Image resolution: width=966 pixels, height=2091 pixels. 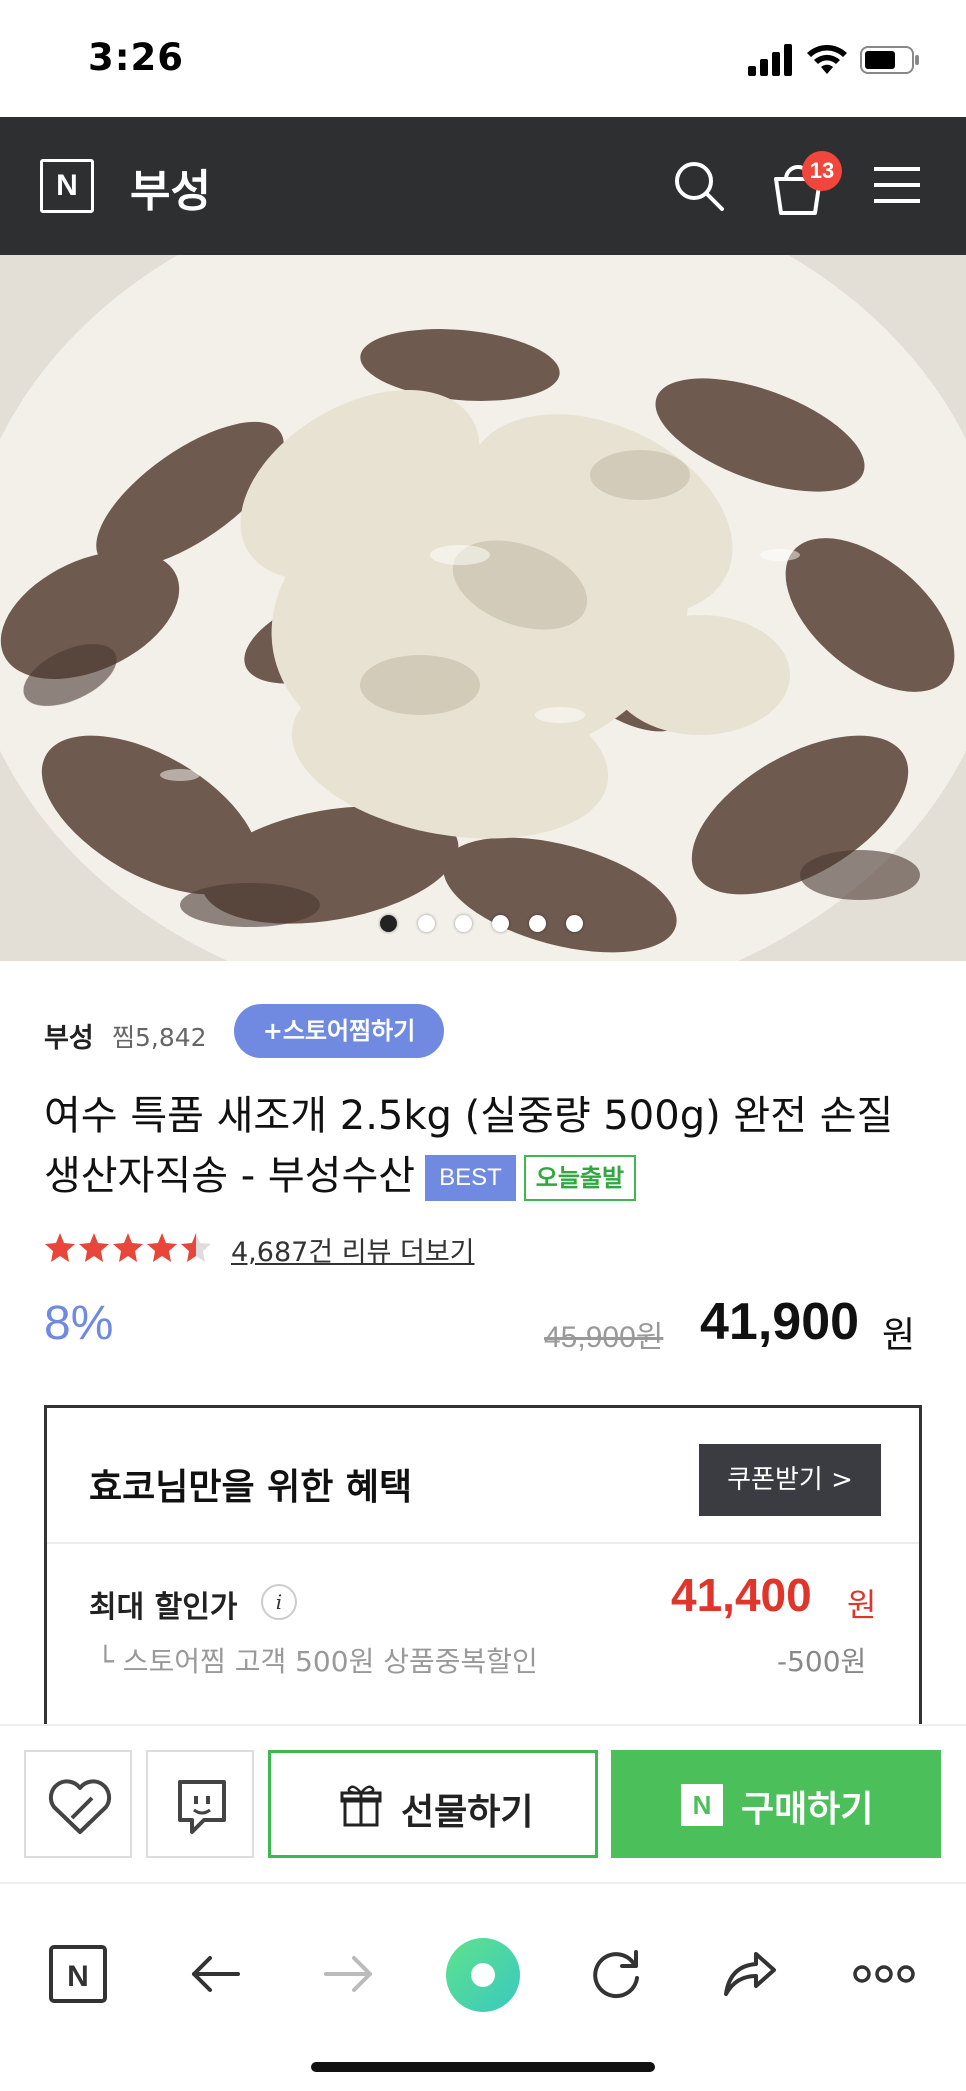 What do you see at coordinates (361, 1806) in the screenshot?
I see `gift-icon` at bounding box center [361, 1806].